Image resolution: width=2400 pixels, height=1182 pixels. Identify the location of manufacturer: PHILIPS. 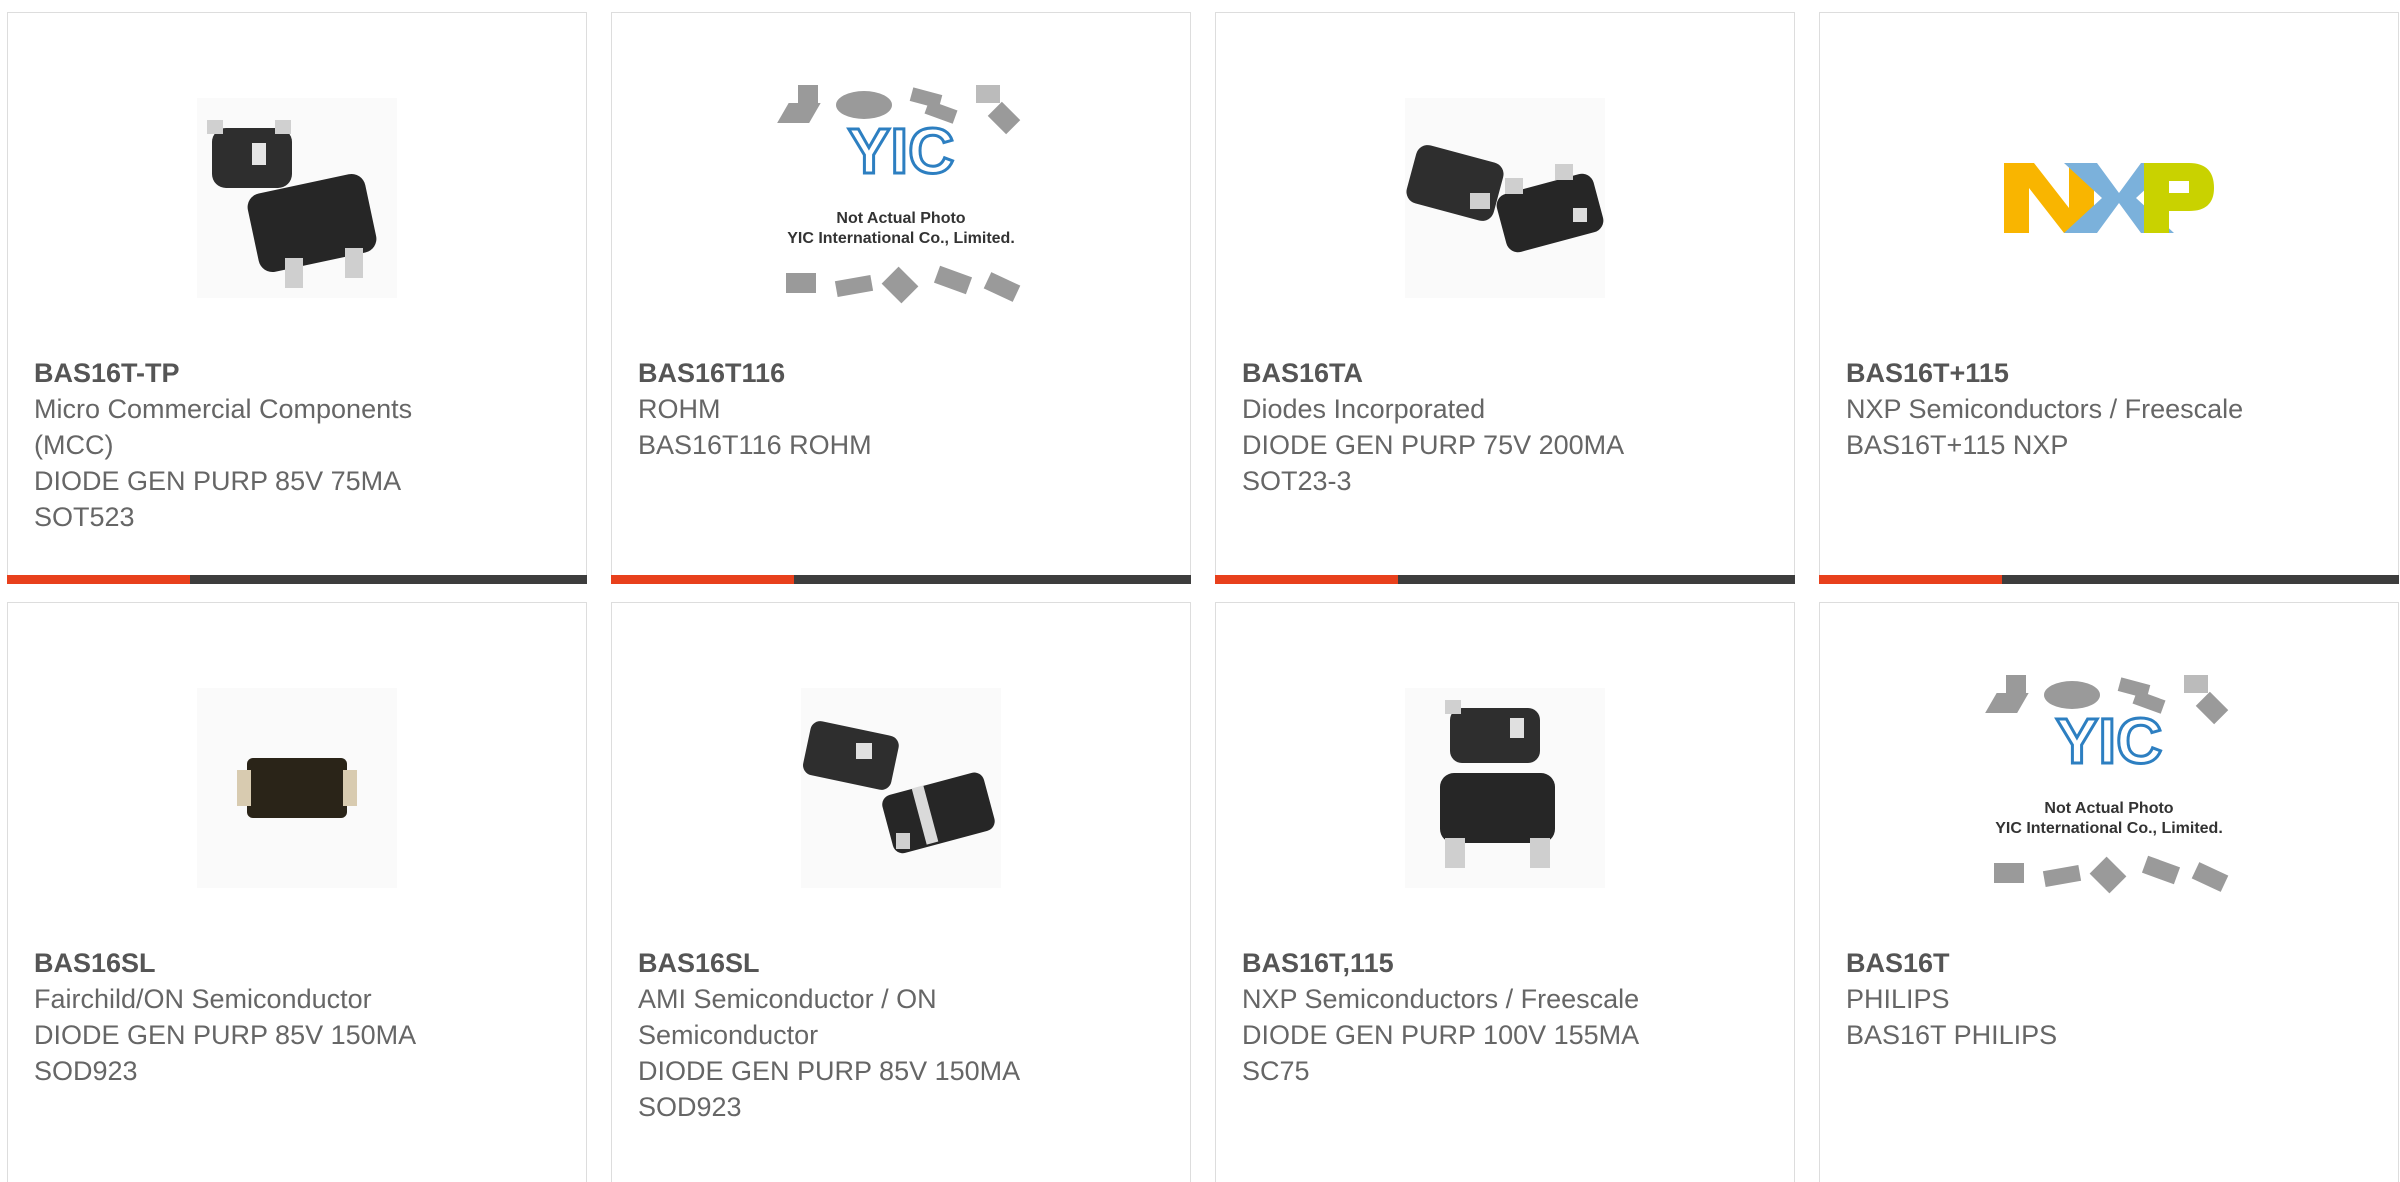
(1898, 999).